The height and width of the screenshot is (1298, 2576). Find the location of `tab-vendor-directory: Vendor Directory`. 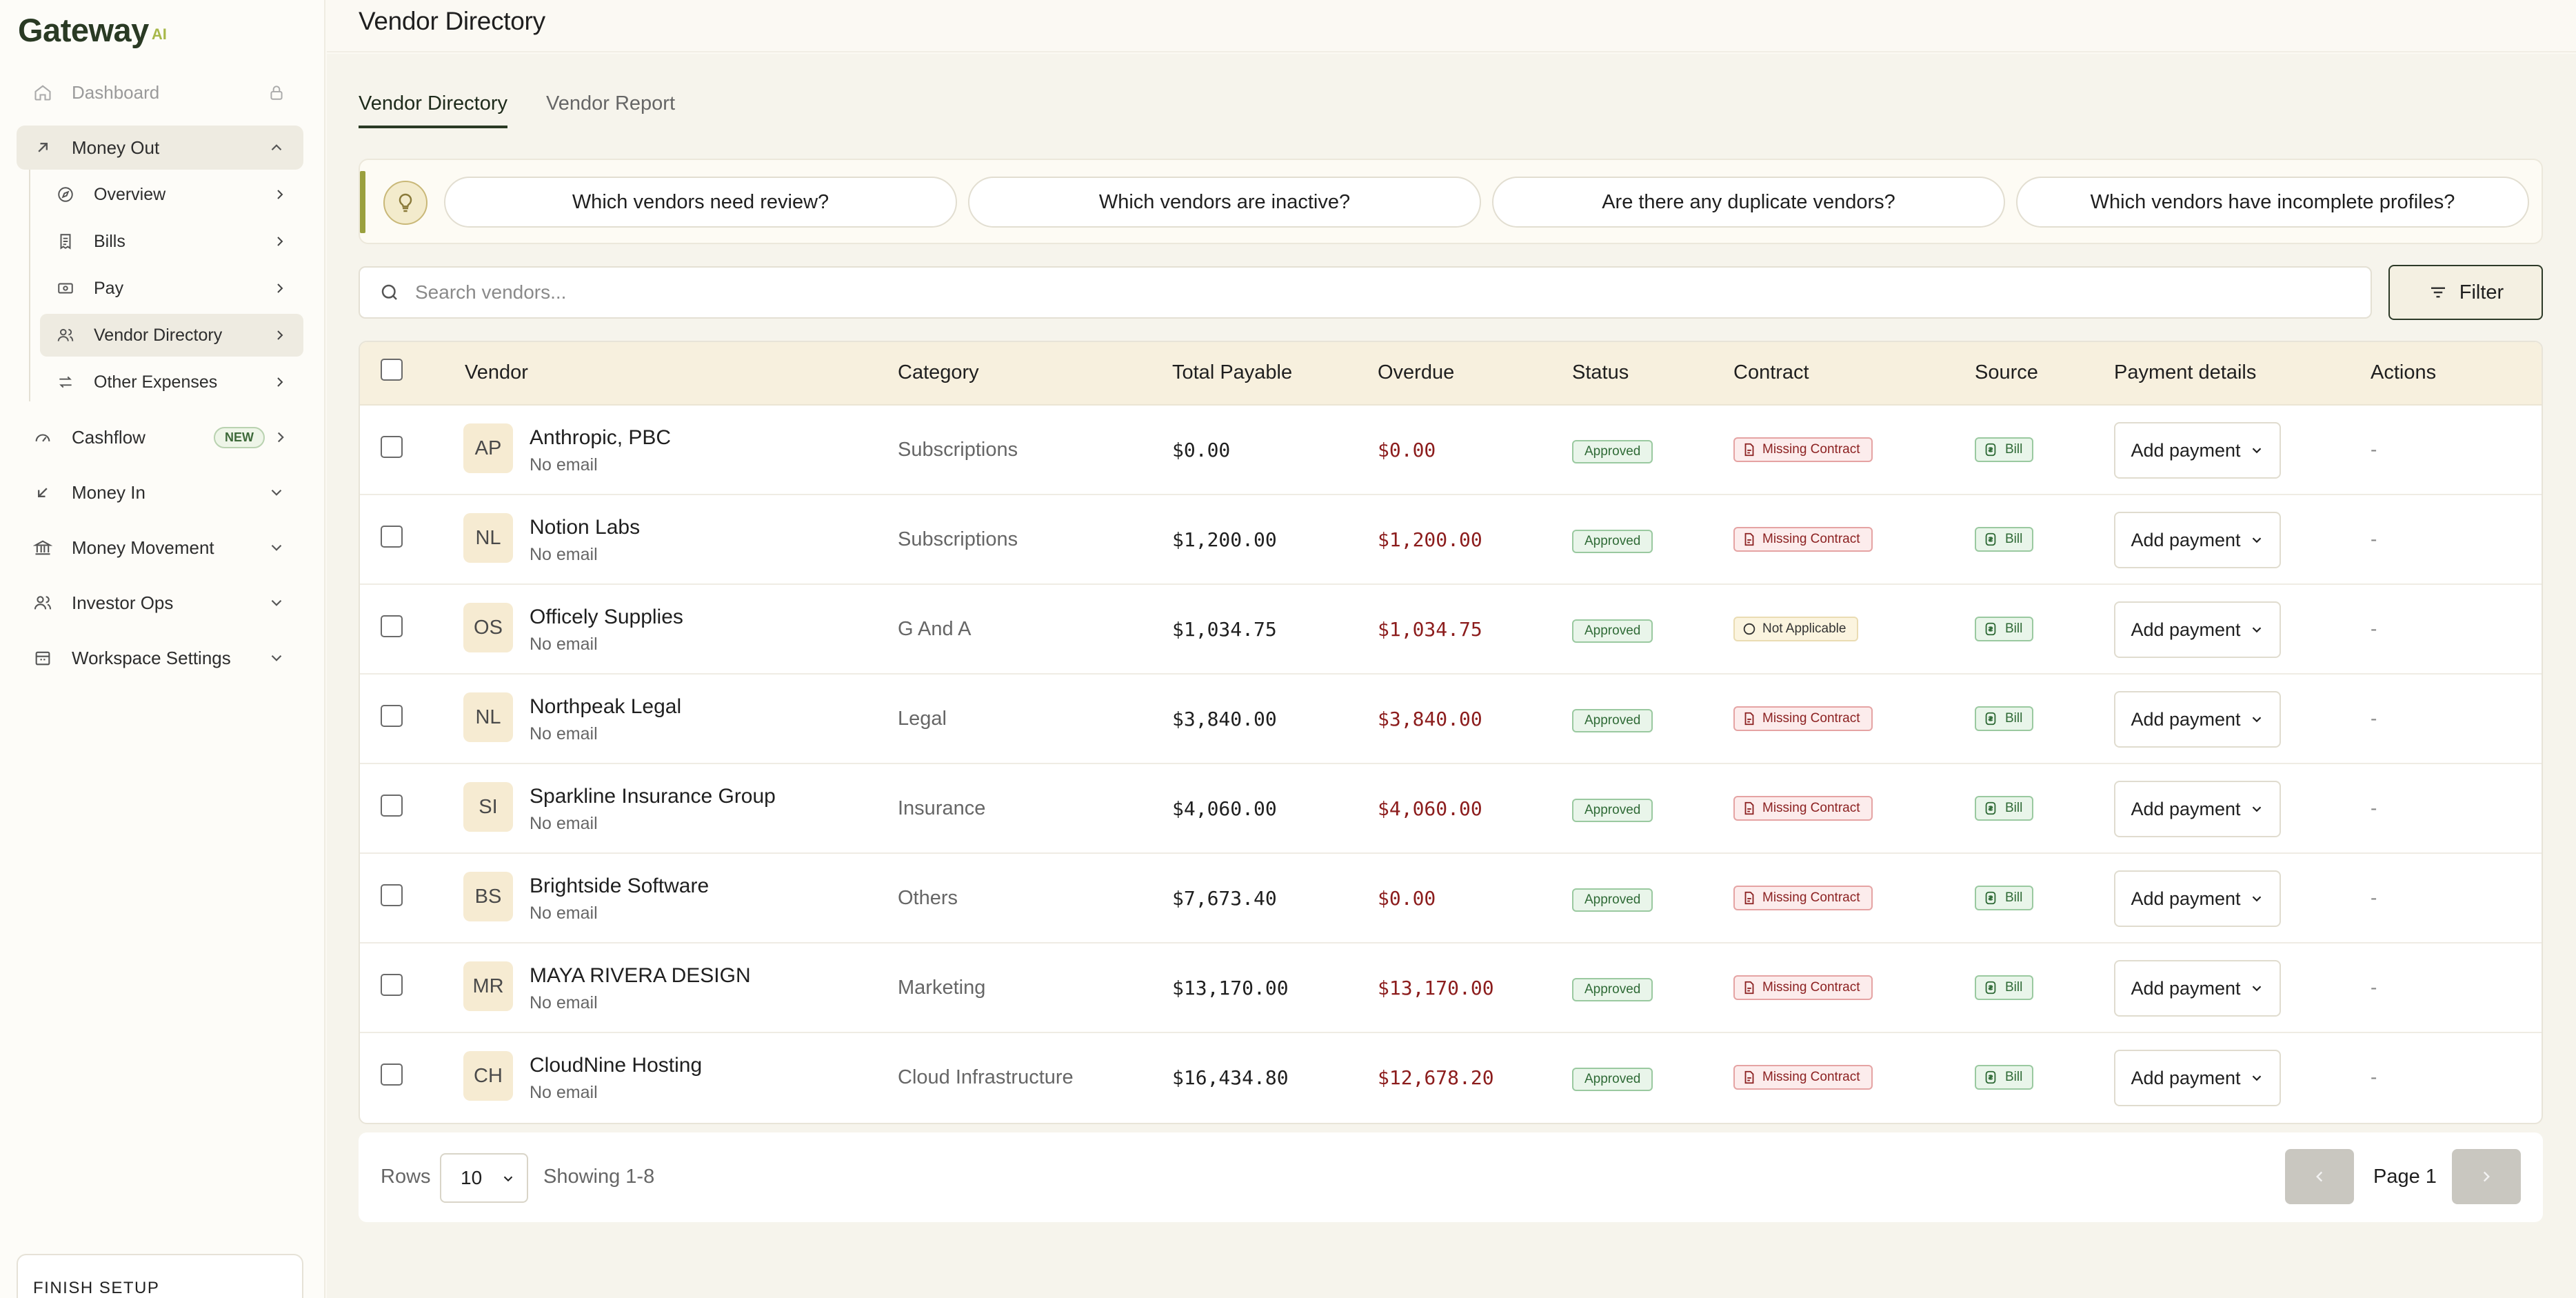

tab-vendor-directory: Vendor Directory is located at coordinates (433, 110).